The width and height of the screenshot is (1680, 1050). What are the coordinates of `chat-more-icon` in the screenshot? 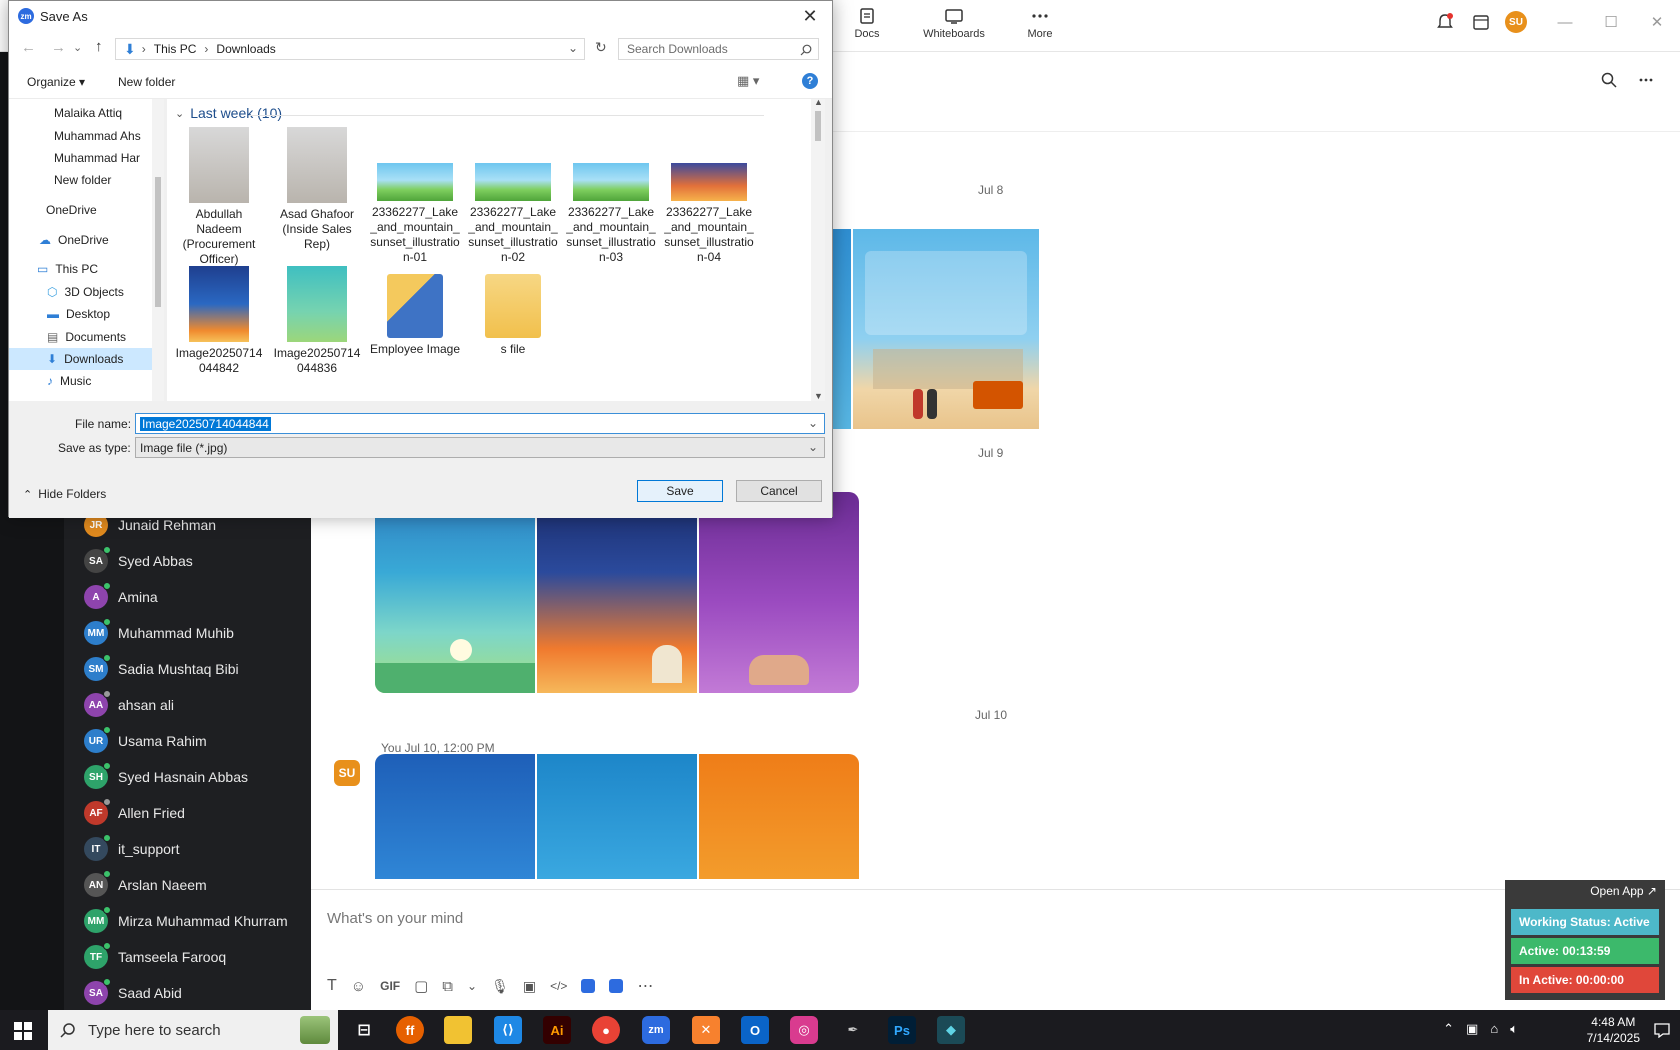 It's located at (1646, 80).